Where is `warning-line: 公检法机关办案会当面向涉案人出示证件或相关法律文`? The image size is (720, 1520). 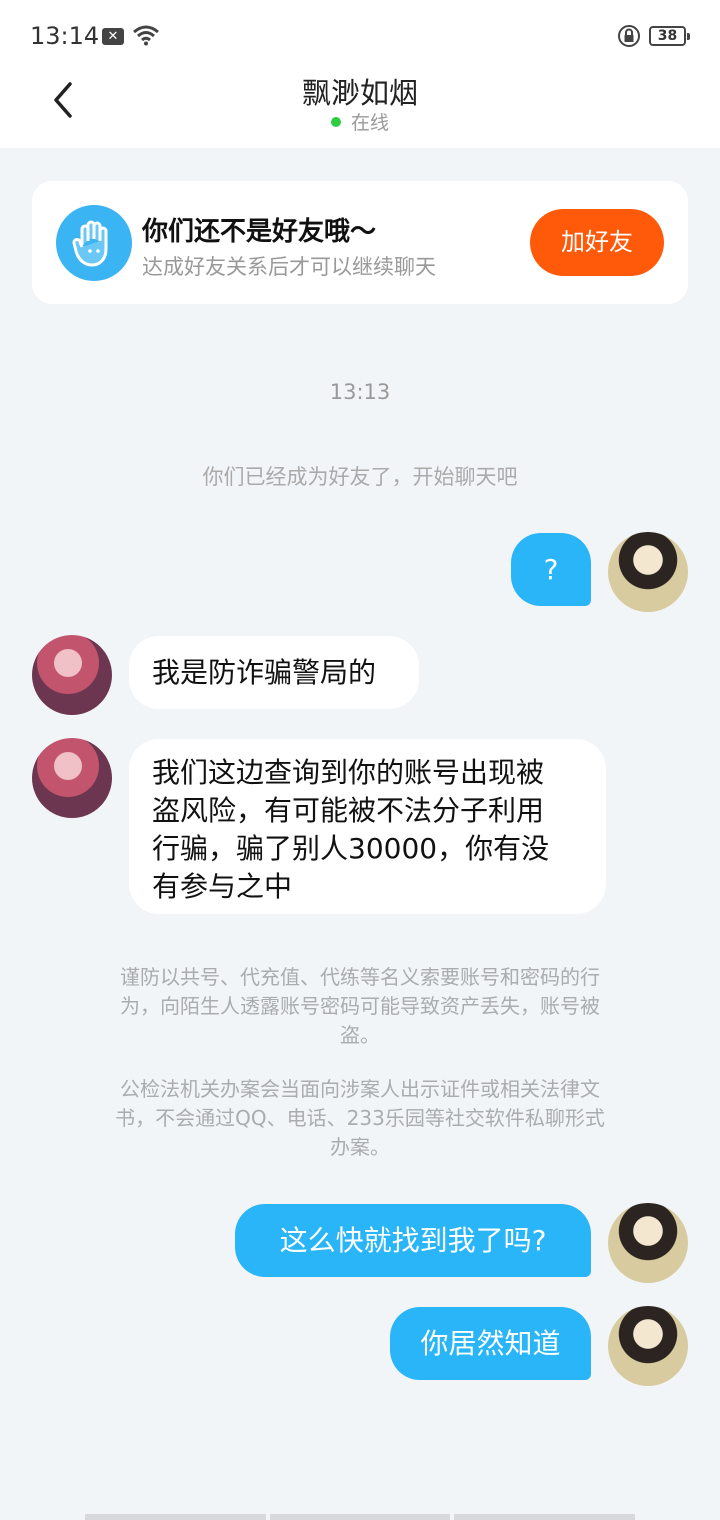
warning-line: 公检法机关办案会当面向涉案人出示证件或相关法律文 is located at coordinates (360, 1089).